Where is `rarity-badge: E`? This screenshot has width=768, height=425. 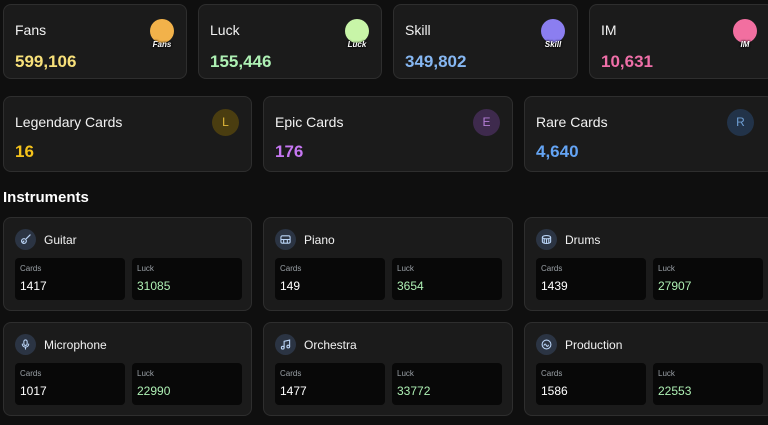
rarity-badge: E is located at coordinates (486, 122).